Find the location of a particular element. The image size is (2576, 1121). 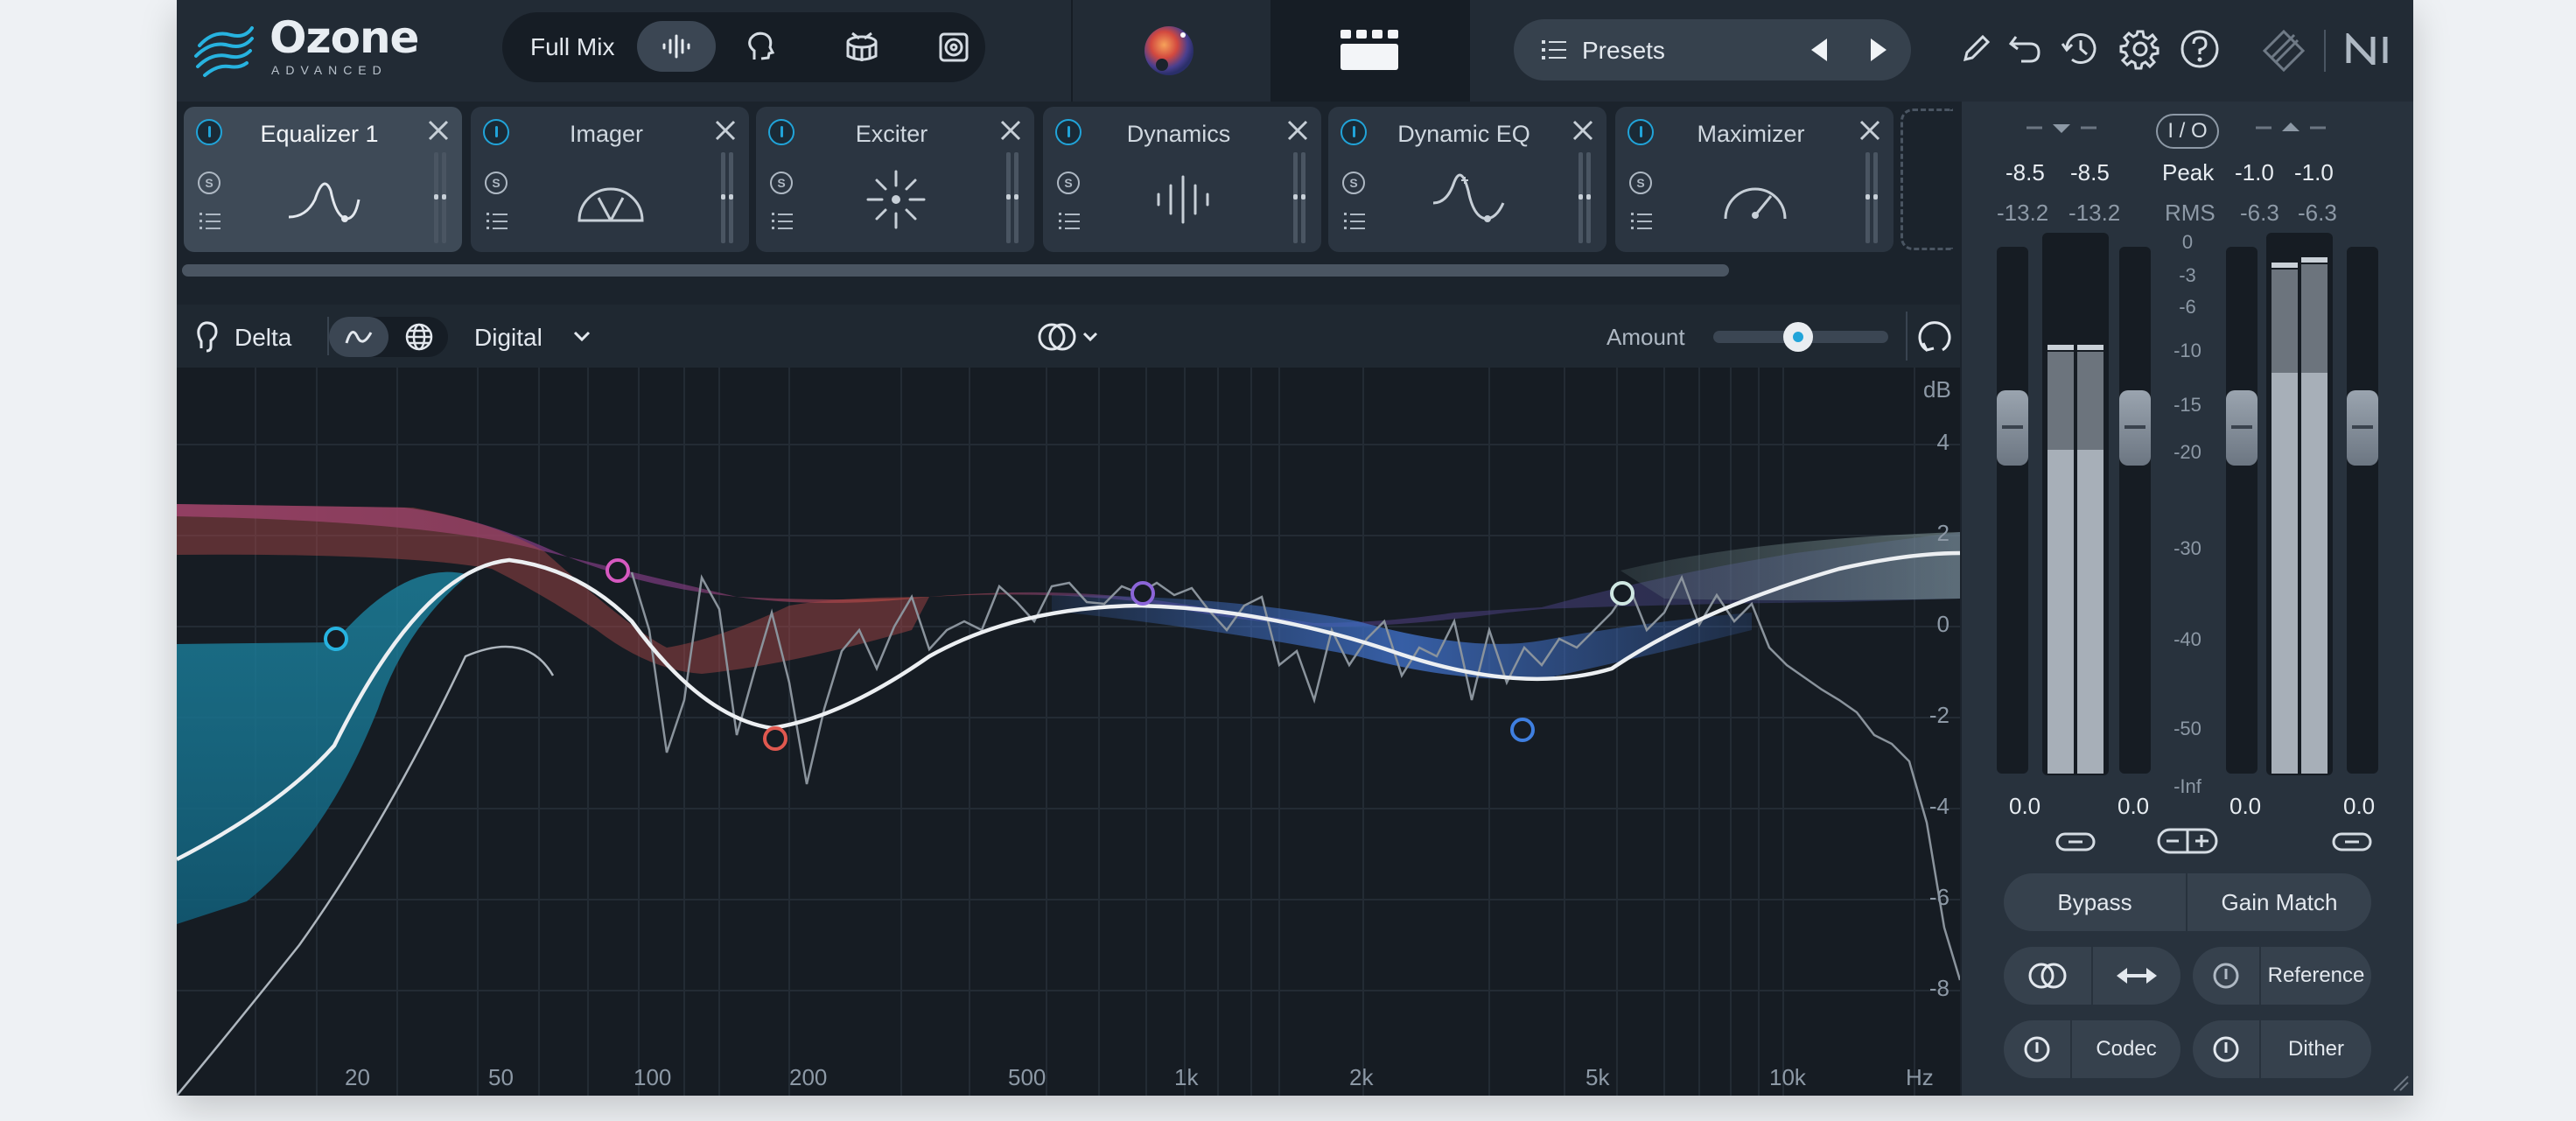

output-rms-right-bar is located at coordinates (2314, 318).